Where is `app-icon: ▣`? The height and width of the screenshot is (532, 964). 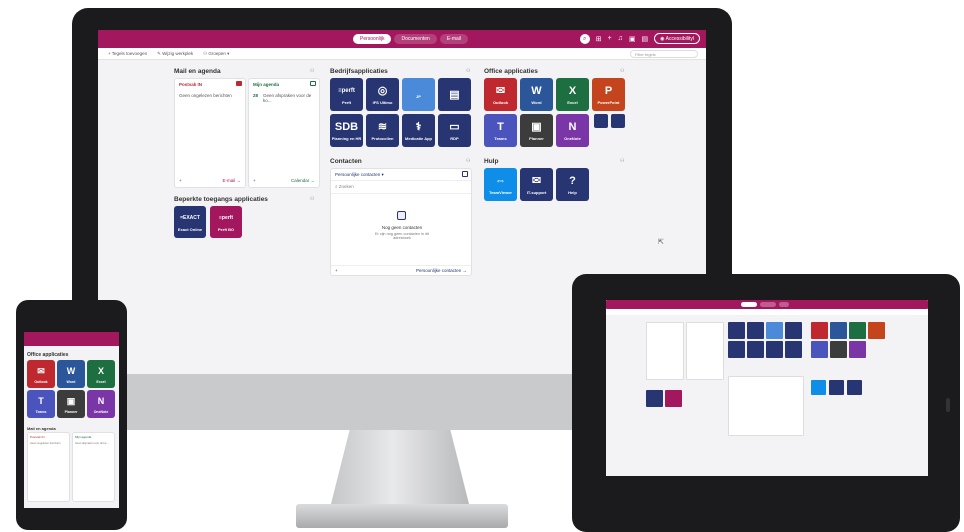 app-icon: ▣ is located at coordinates (632, 39).